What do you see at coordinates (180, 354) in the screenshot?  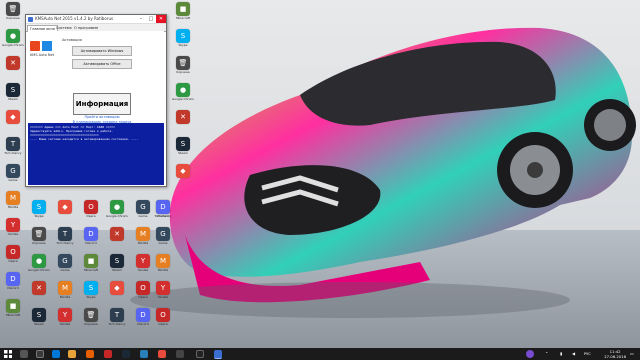 I see `media-icon` at bounding box center [180, 354].